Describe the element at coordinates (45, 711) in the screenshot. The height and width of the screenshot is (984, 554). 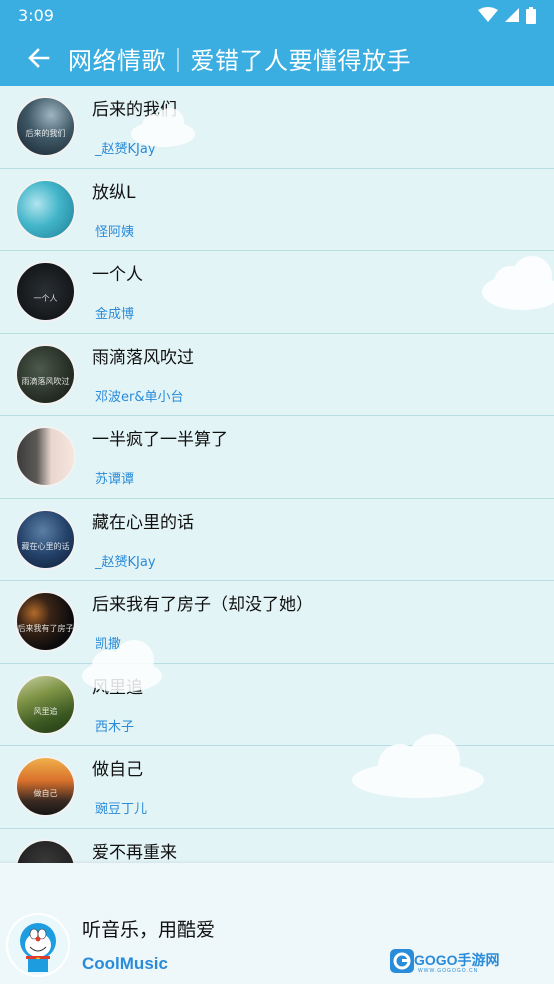
I see `cover-text: 风里追` at that location.